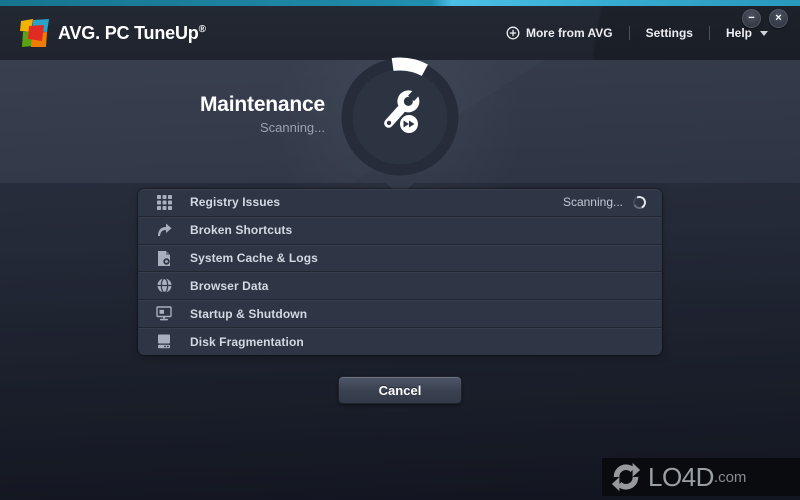 Image resolution: width=800 pixels, height=500 pixels. I want to click on browser-globe-icon, so click(164, 285).